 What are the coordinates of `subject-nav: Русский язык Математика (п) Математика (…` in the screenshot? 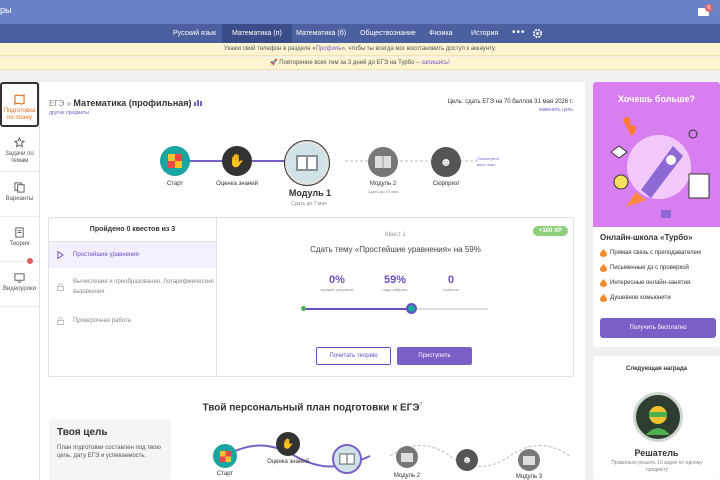 It's located at (360, 33).